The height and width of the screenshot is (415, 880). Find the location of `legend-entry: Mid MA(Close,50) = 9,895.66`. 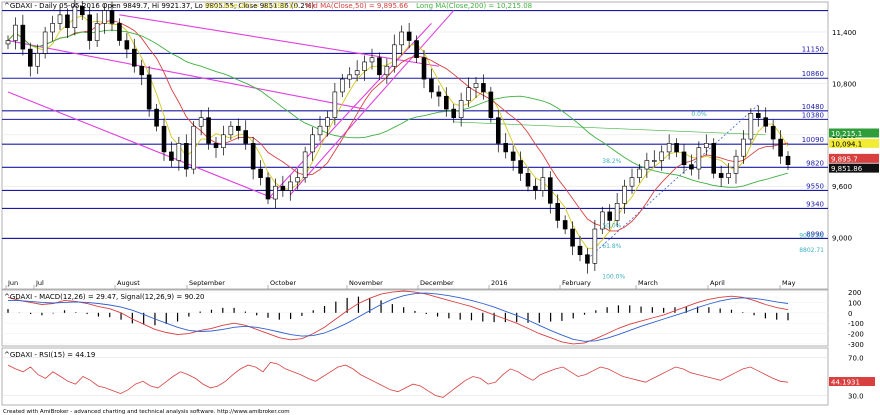

legend-entry: Mid MA(Close,50) = 9,895.66 is located at coordinates (356, 6).